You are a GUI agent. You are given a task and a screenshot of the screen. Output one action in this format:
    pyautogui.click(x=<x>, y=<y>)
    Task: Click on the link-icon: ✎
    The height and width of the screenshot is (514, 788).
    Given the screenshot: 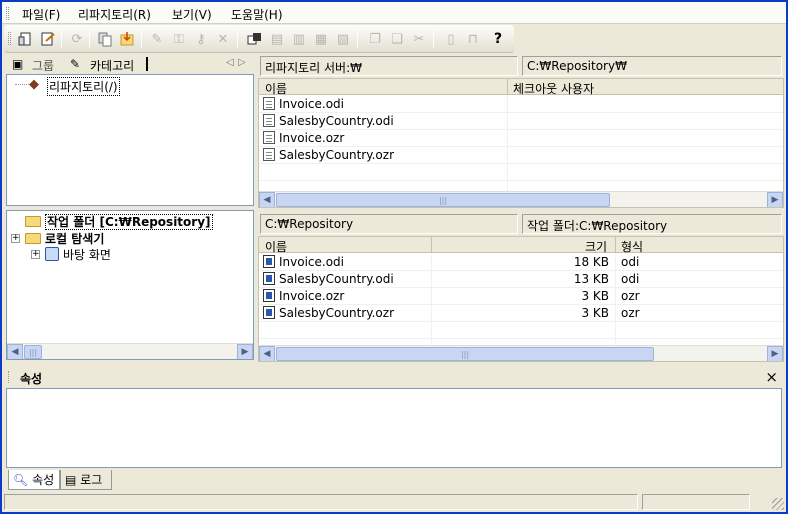 What is the action you would take?
    pyautogui.click(x=157, y=39)
    